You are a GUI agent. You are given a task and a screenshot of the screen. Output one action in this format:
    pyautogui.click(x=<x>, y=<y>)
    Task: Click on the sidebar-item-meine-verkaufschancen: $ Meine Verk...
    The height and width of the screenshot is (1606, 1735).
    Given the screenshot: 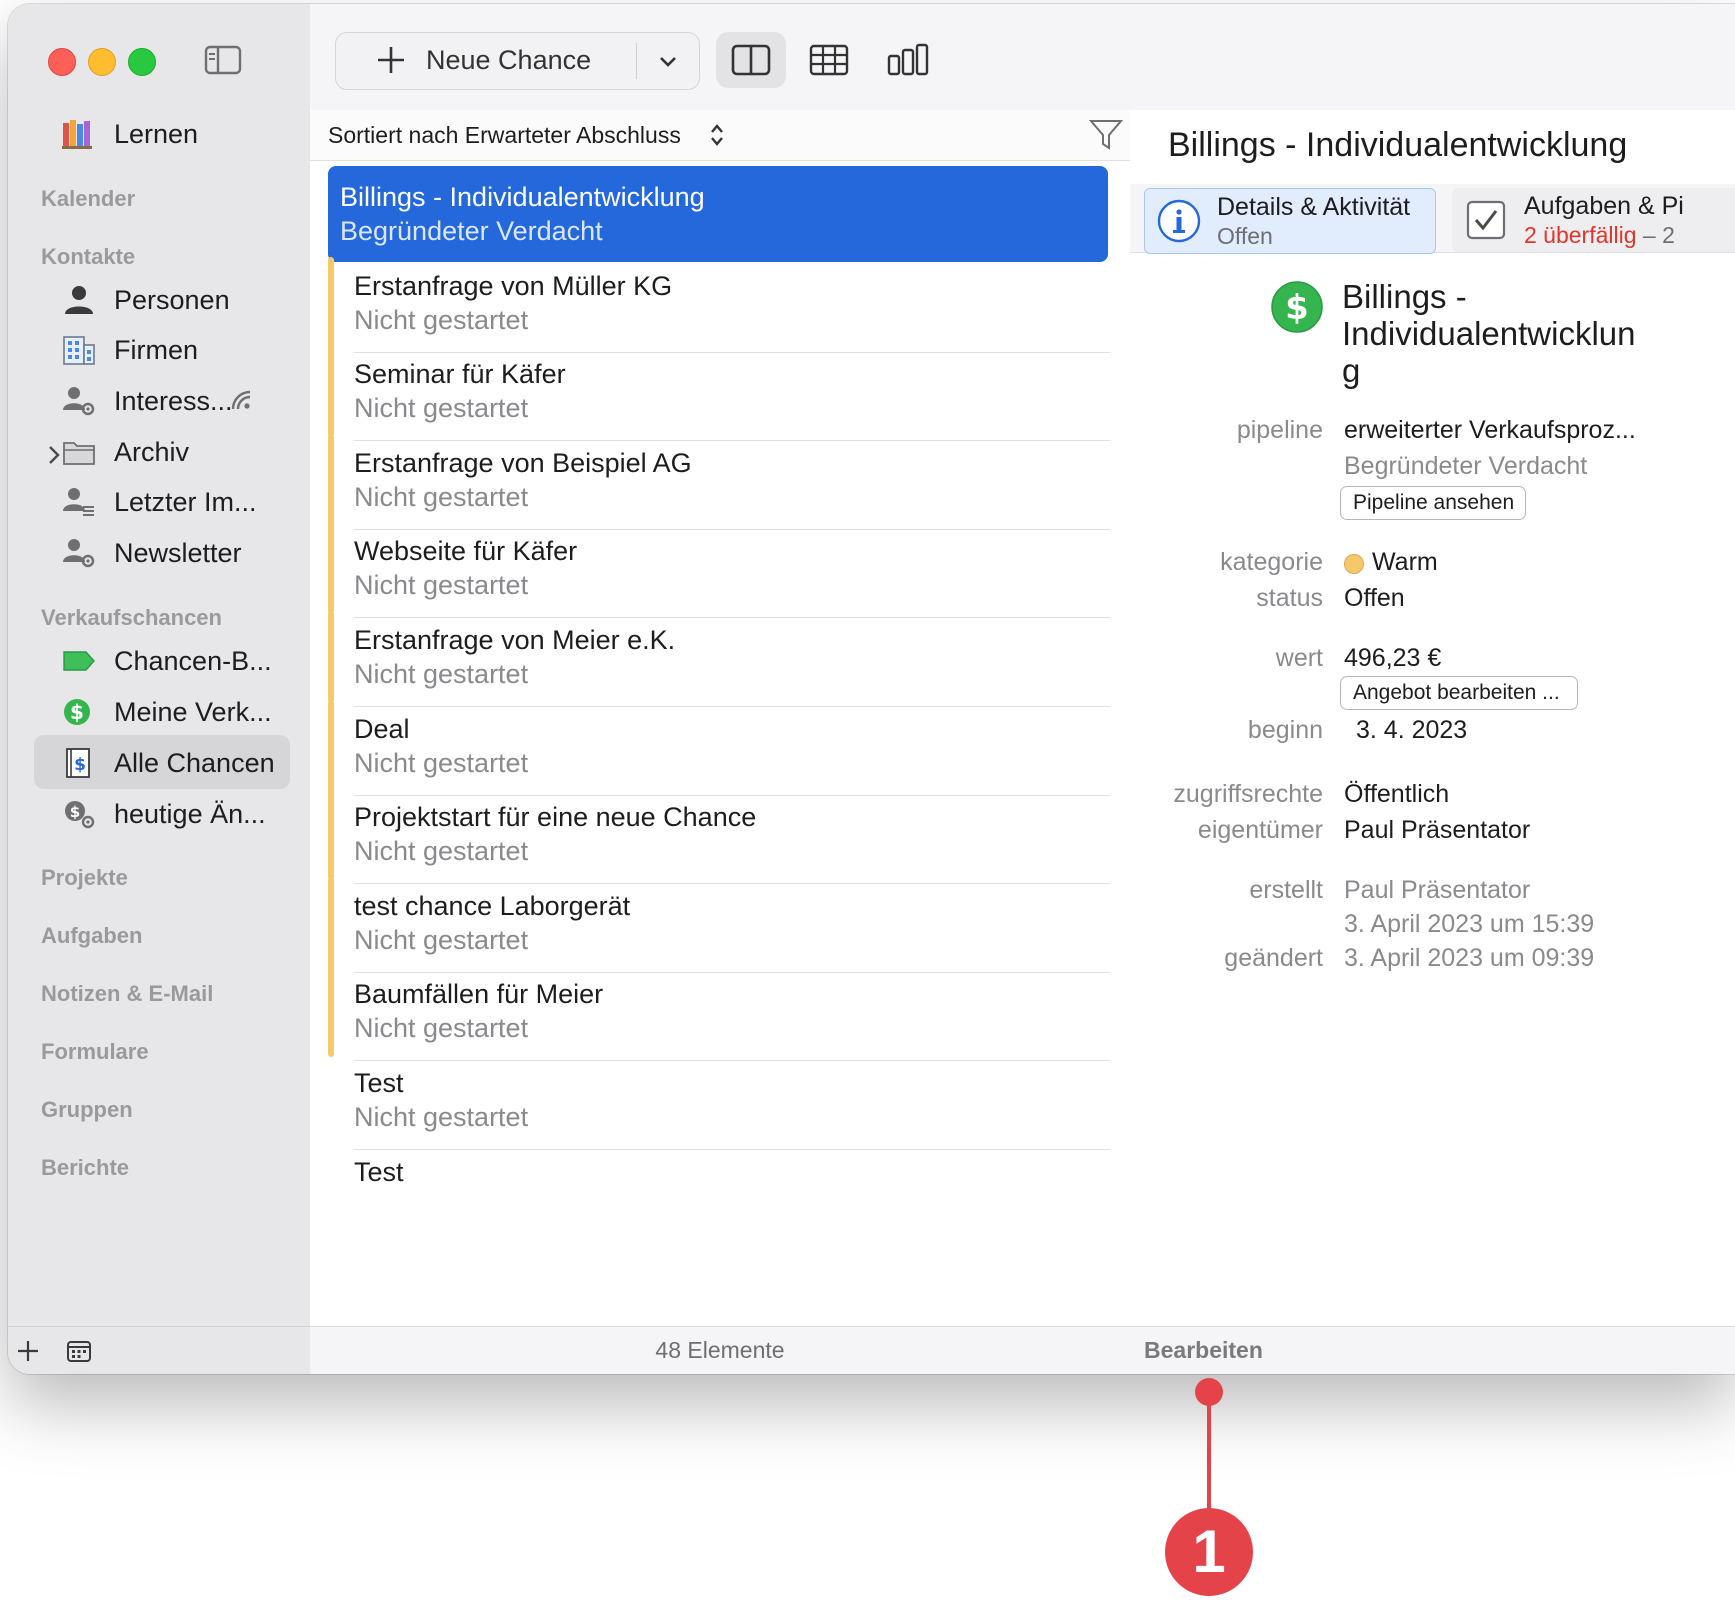 What is the action you would take?
    pyautogui.click(x=162, y=711)
    